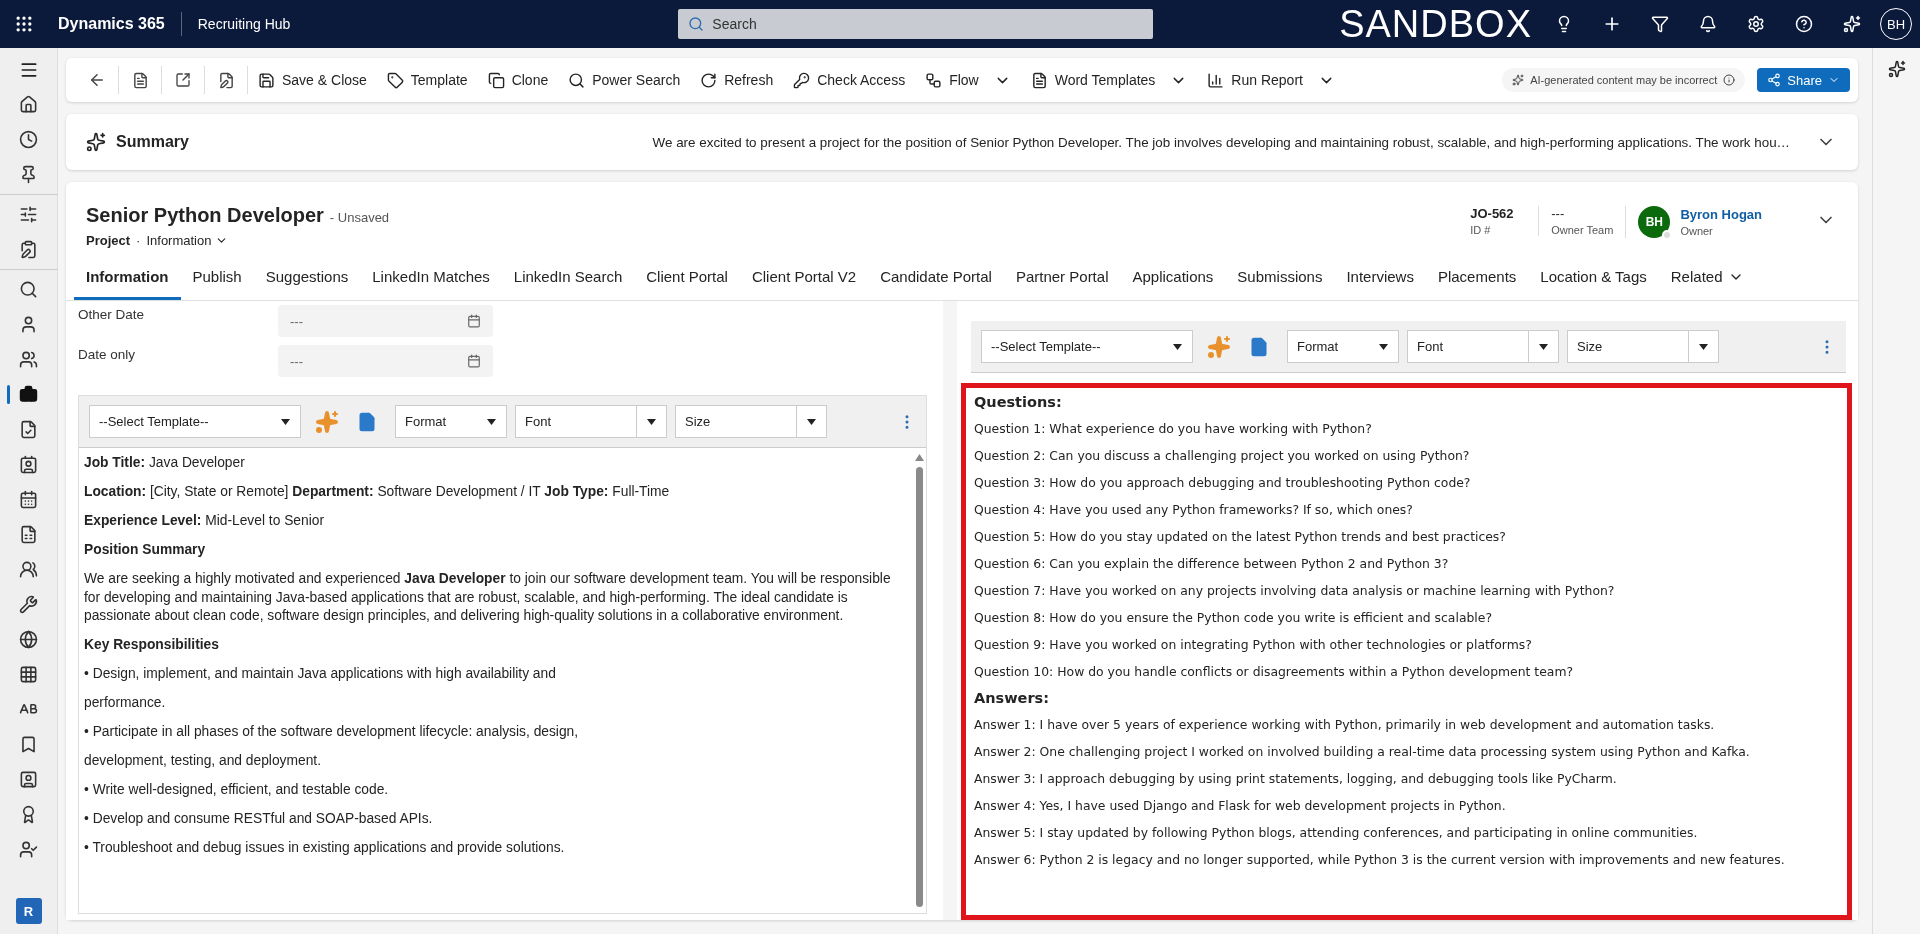 This screenshot has width=1920, height=934. I want to click on brand-name: Dynamics 365, so click(115, 24).